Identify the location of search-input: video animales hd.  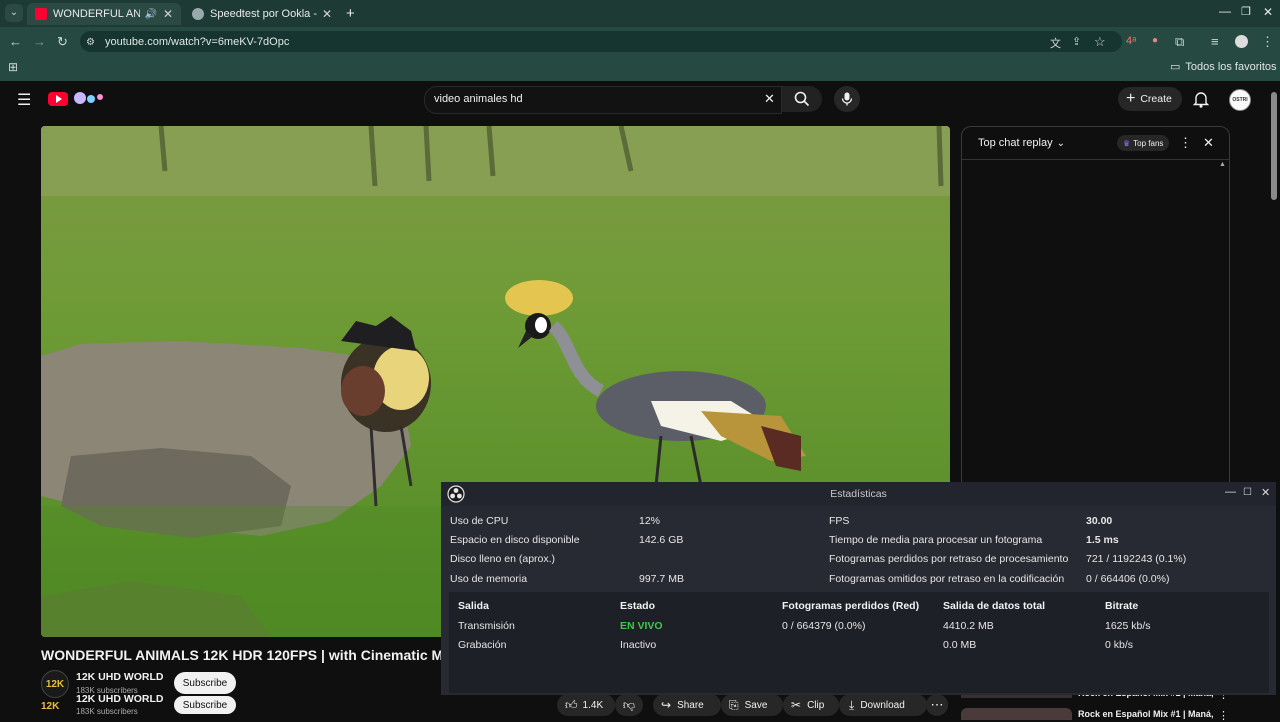
(478, 99).